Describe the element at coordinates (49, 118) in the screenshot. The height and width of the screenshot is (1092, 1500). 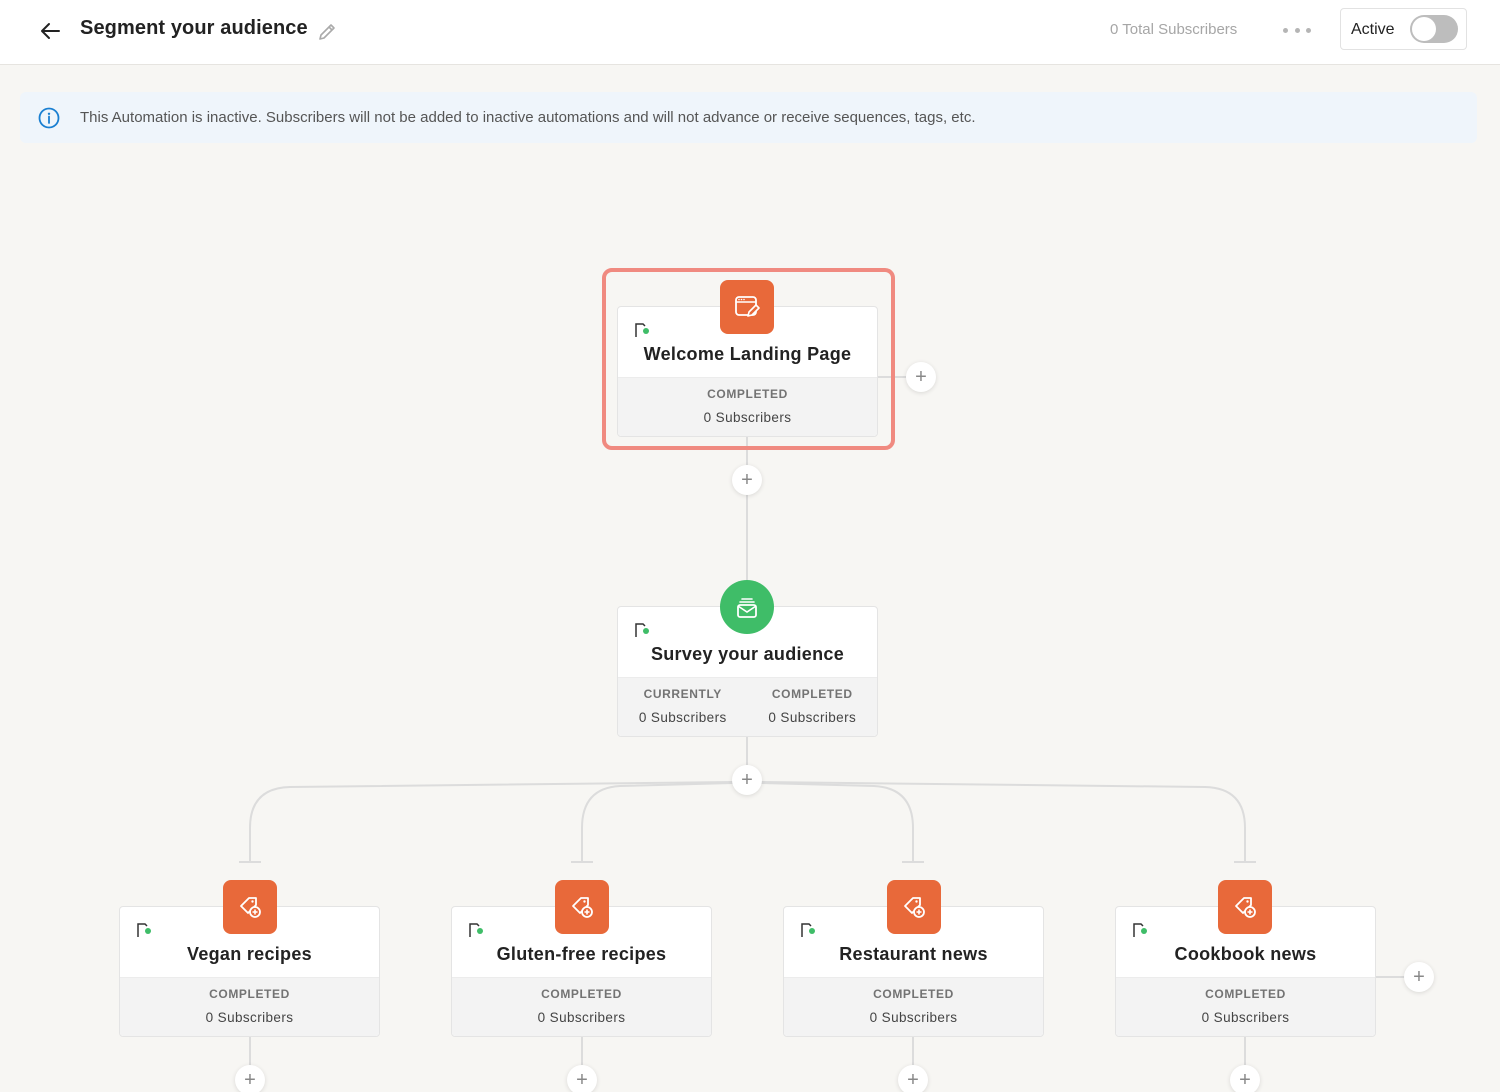
I see `info-icon` at that location.